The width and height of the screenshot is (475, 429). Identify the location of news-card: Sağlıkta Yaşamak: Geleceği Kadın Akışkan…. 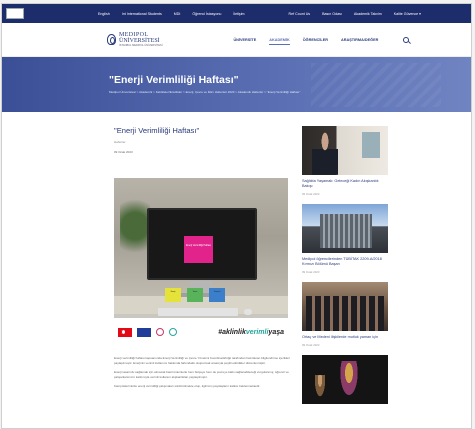
(345, 161).